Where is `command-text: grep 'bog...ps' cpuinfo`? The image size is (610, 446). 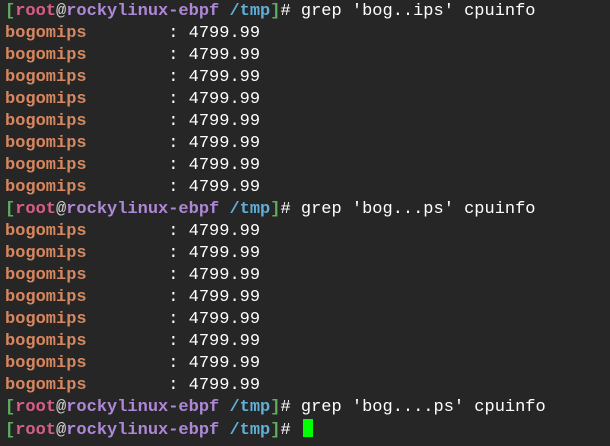
command-text: grep 'bog...ps' cpuinfo is located at coordinates (418, 209).